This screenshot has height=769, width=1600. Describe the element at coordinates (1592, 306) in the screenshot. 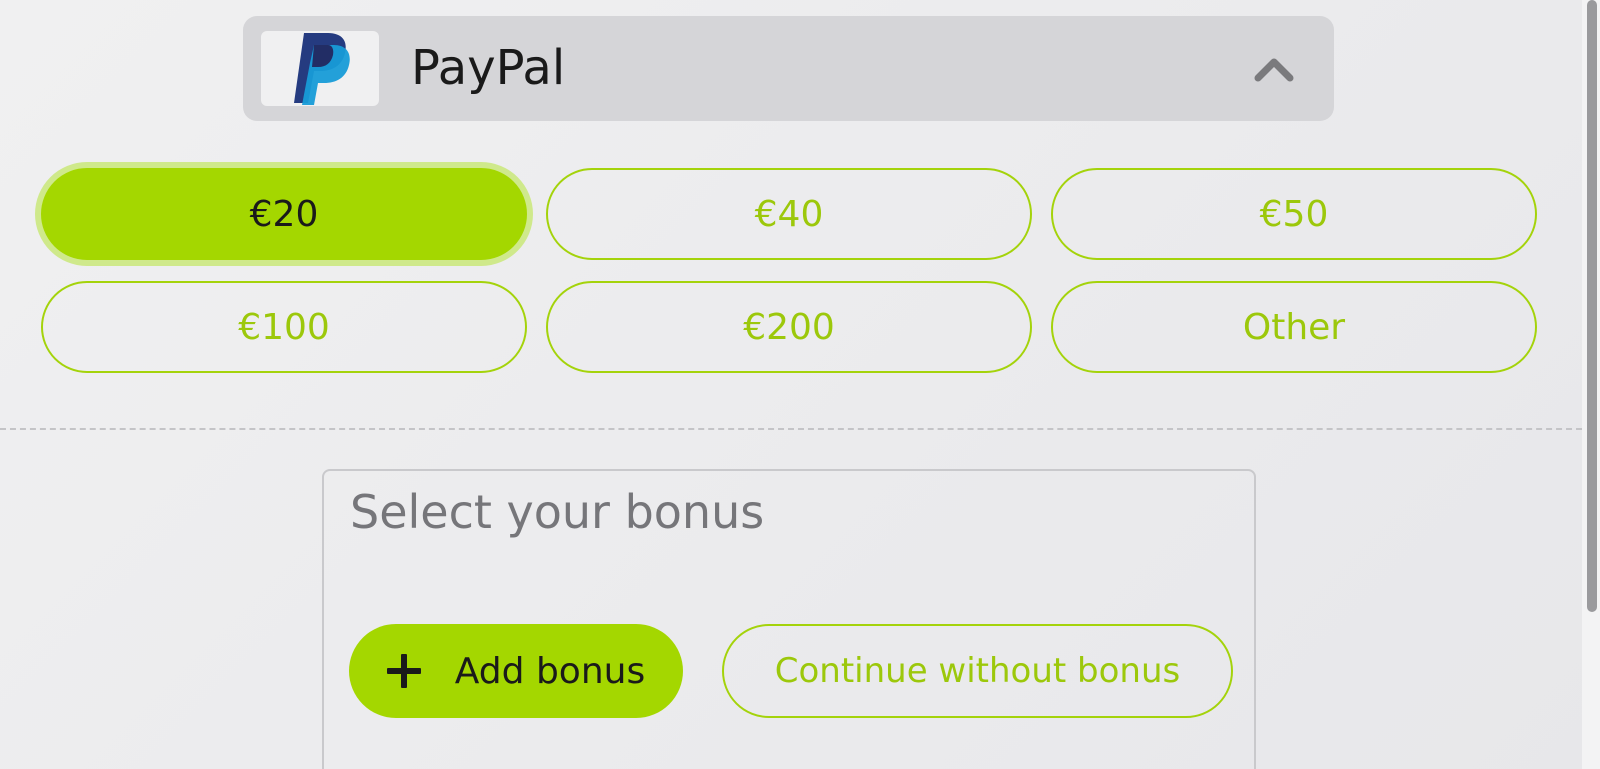

I see `scrollbar-thumb` at that location.